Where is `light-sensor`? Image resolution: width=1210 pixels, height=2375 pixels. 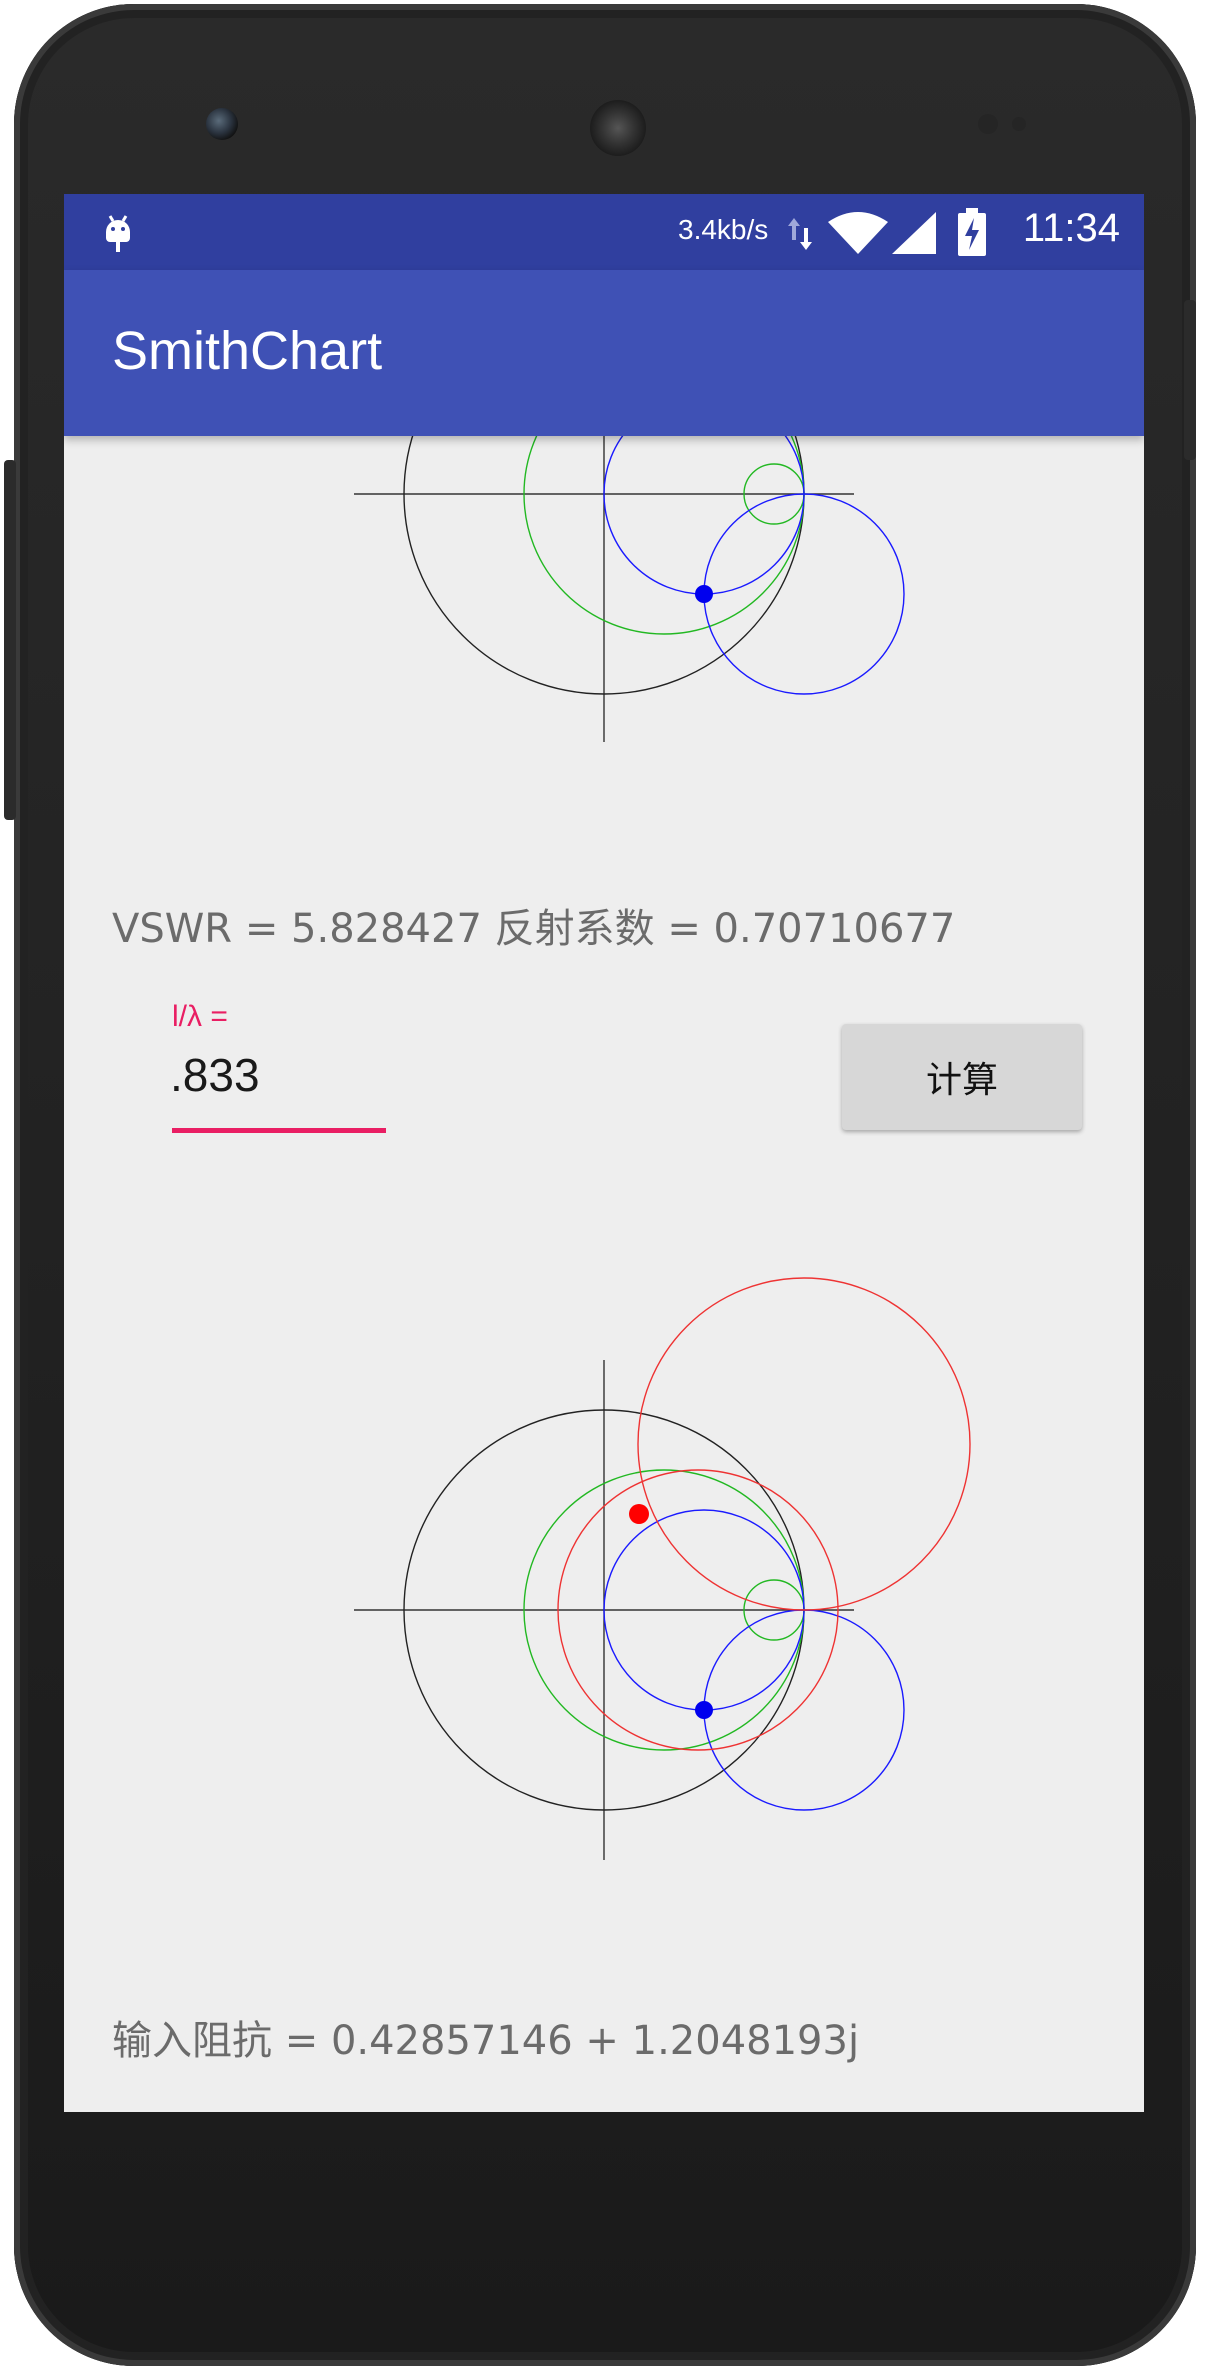
light-sensor is located at coordinates (1019, 124).